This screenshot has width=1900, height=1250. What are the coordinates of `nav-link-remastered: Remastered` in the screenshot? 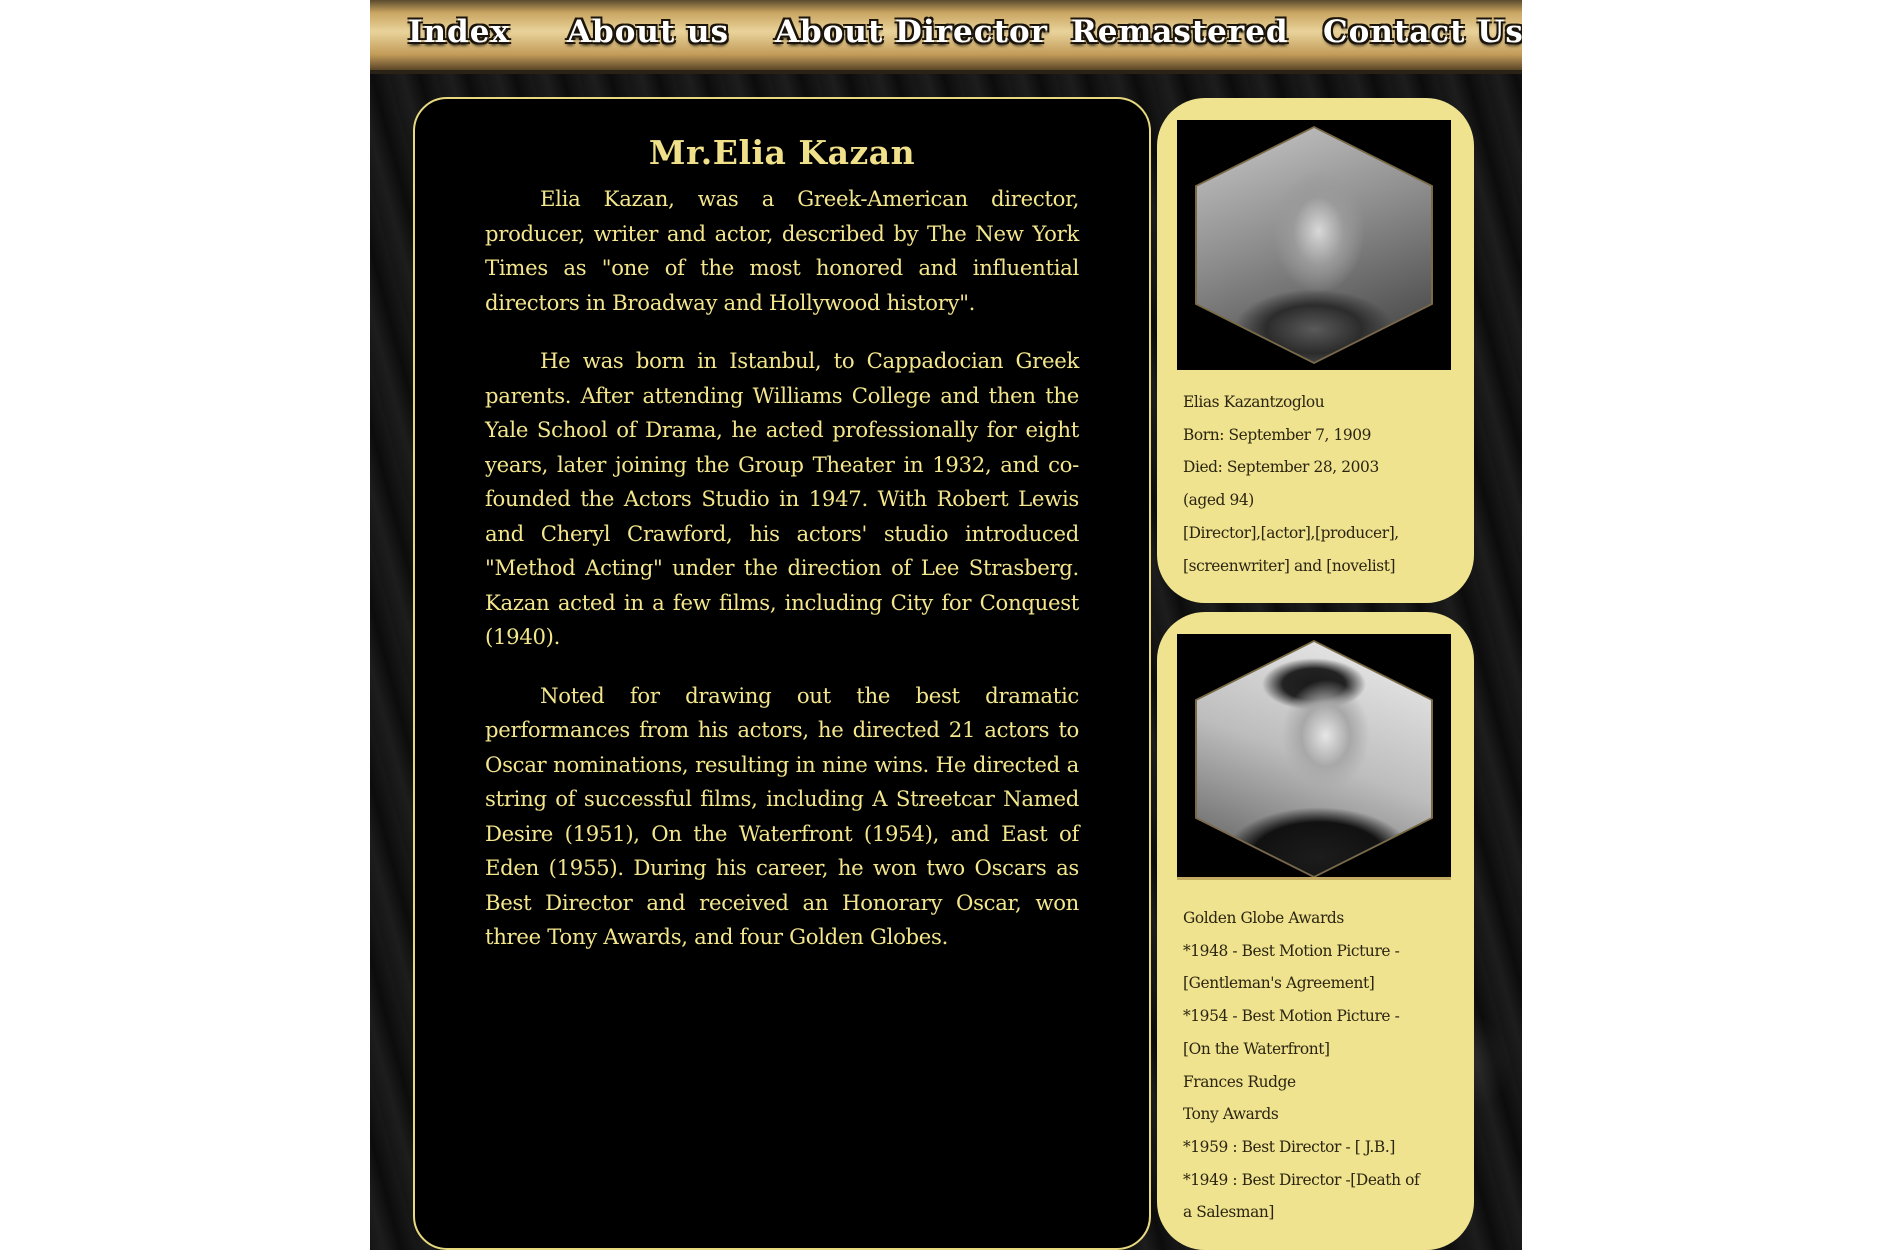 It's located at (1180, 32).